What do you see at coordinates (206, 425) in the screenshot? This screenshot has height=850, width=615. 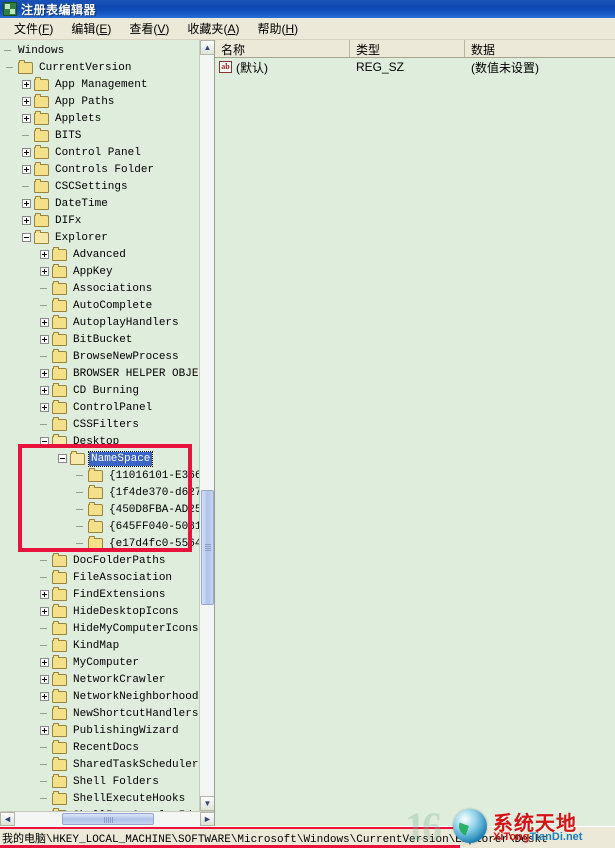 I see `tree-vertical-scrollbar: ▲ ▼` at bounding box center [206, 425].